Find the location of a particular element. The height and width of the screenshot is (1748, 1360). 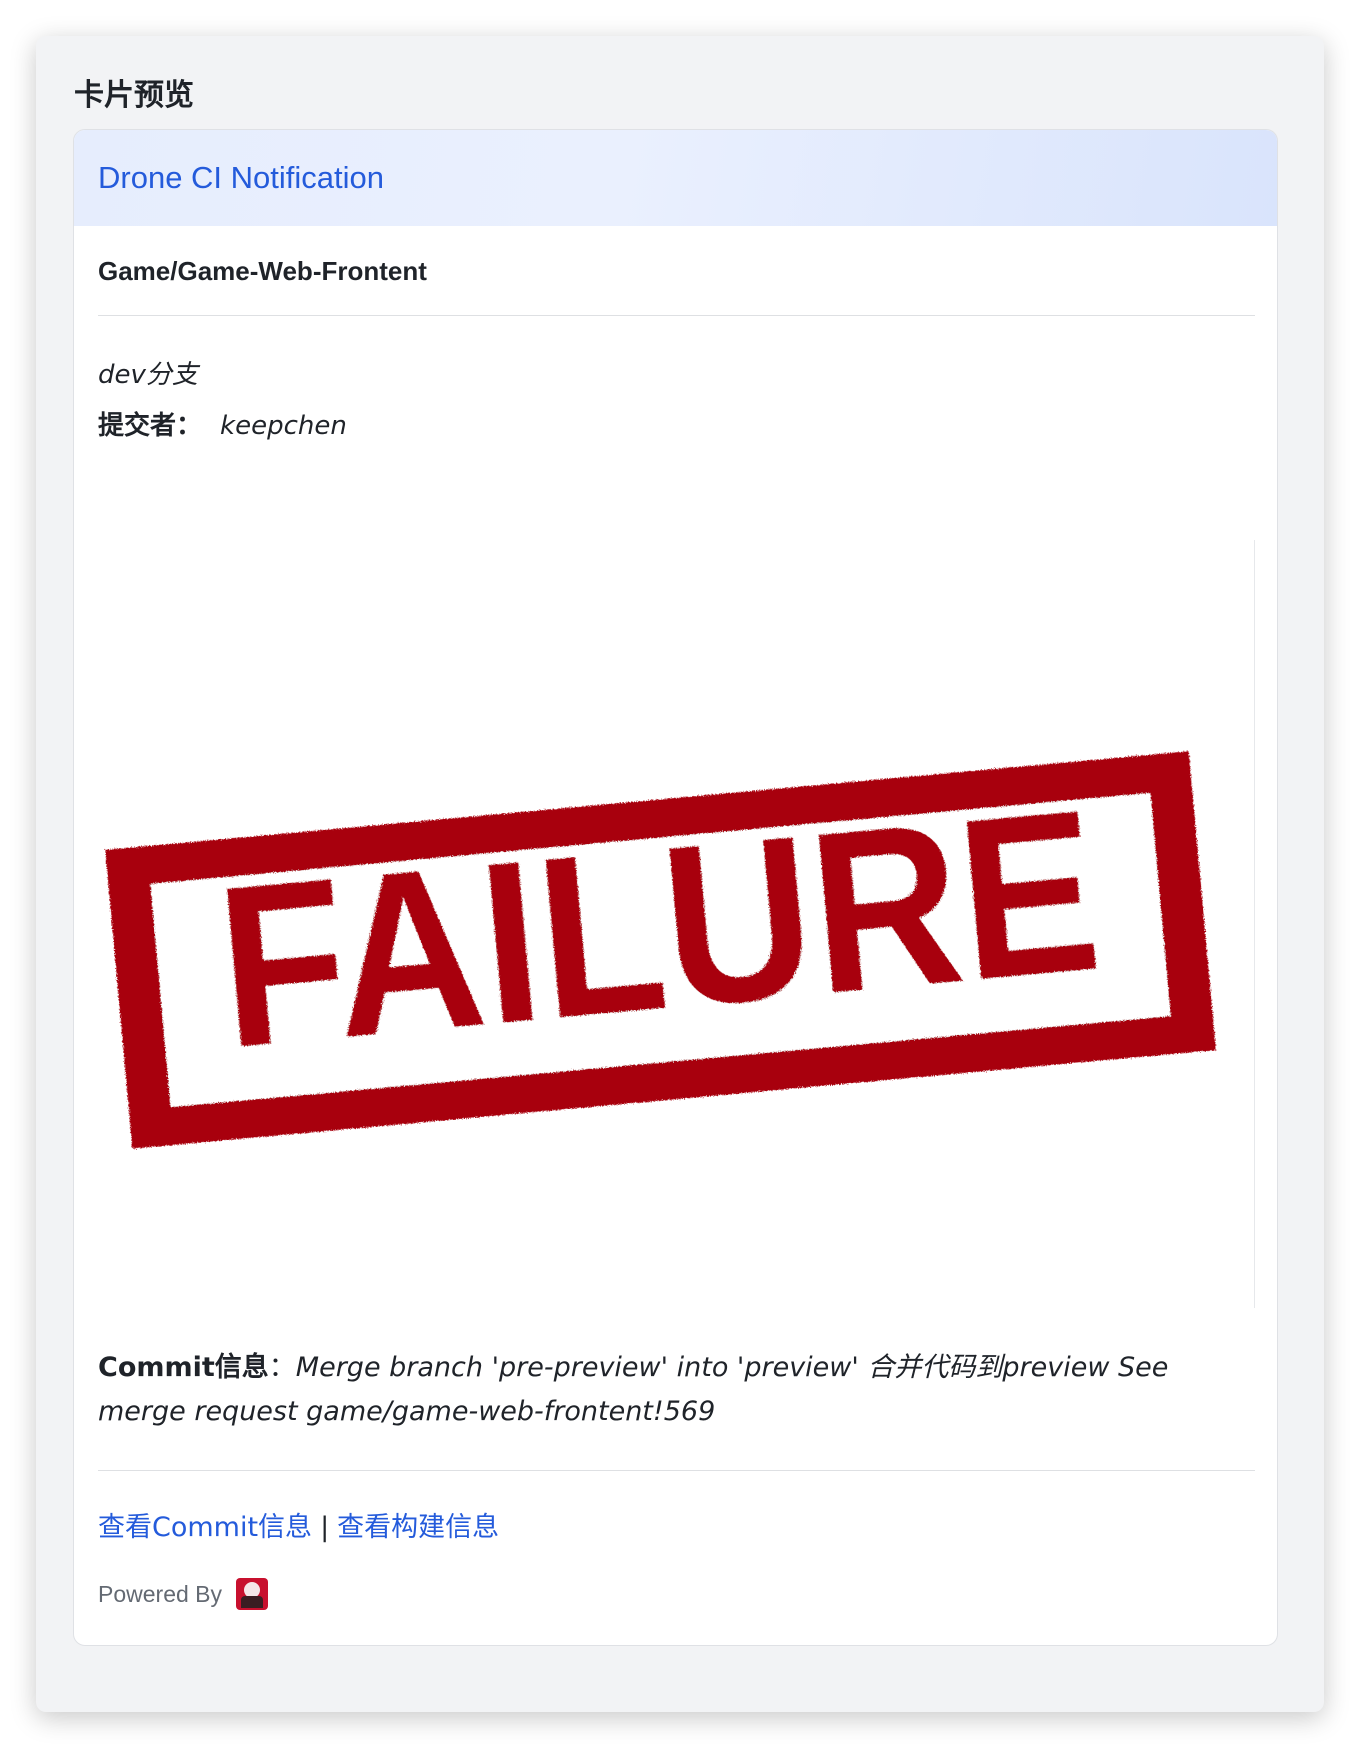

repo-name: Game/Game-Web-Frontent is located at coordinates (262, 271).